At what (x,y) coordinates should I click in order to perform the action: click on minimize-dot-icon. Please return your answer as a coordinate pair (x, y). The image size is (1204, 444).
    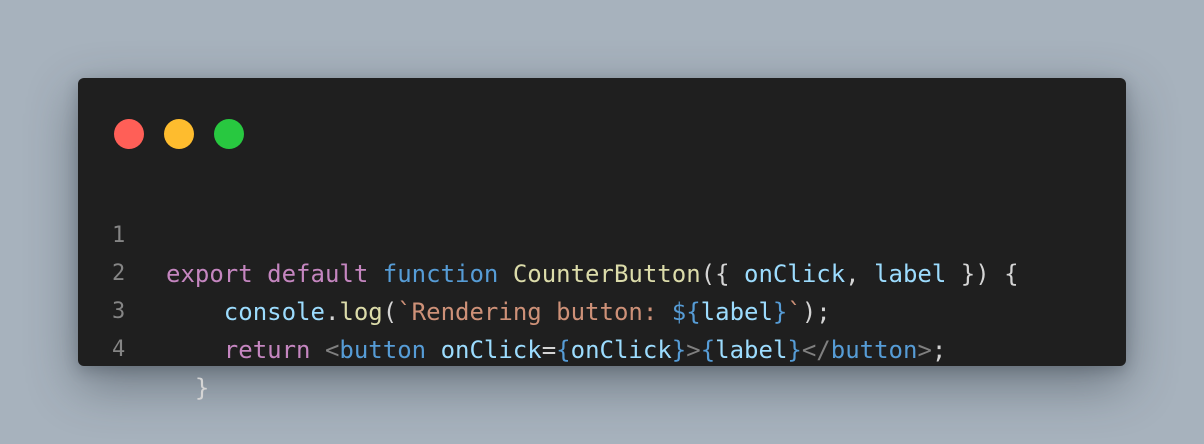
    Looking at the image, I should click on (179, 134).